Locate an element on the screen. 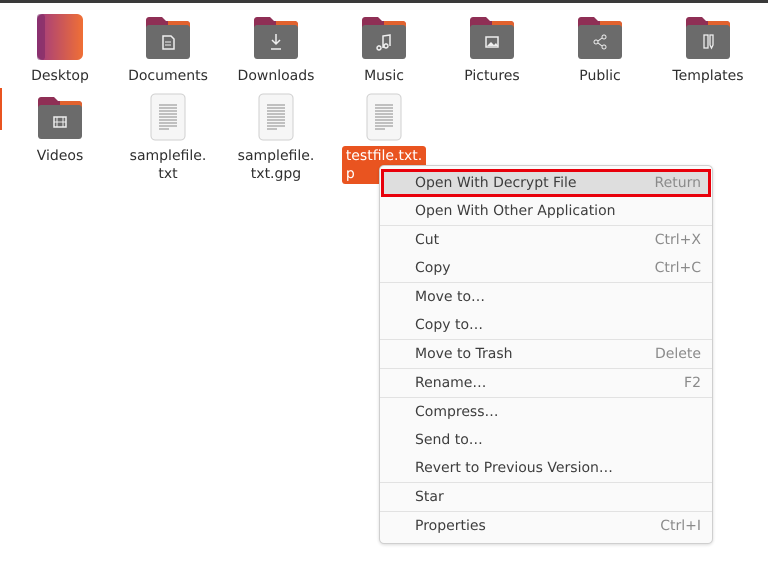 This screenshot has height=579, width=768. shortcut-label: Ctrl+C is located at coordinates (677, 268).